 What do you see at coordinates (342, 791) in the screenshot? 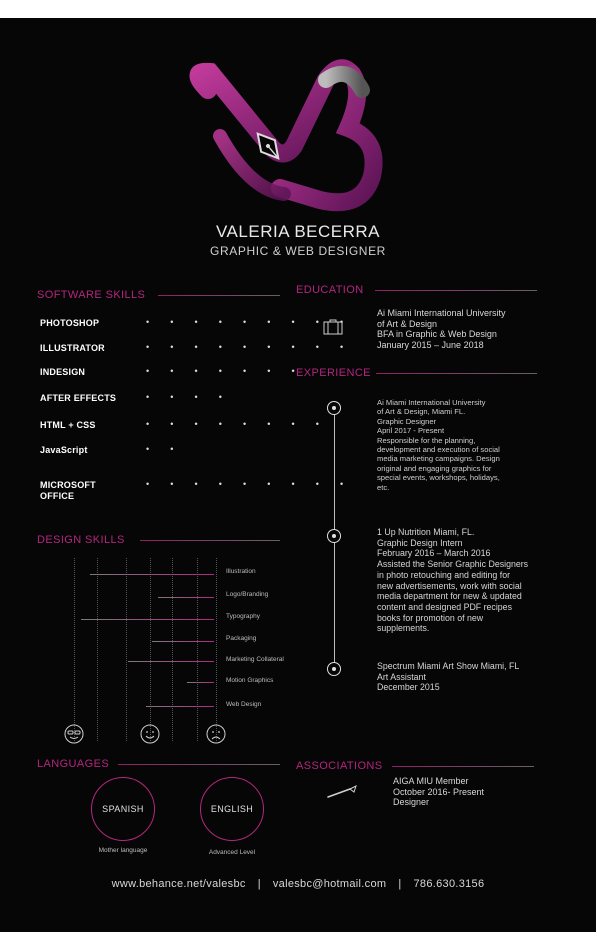
I see `pen-brush-icon` at bounding box center [342, 791].